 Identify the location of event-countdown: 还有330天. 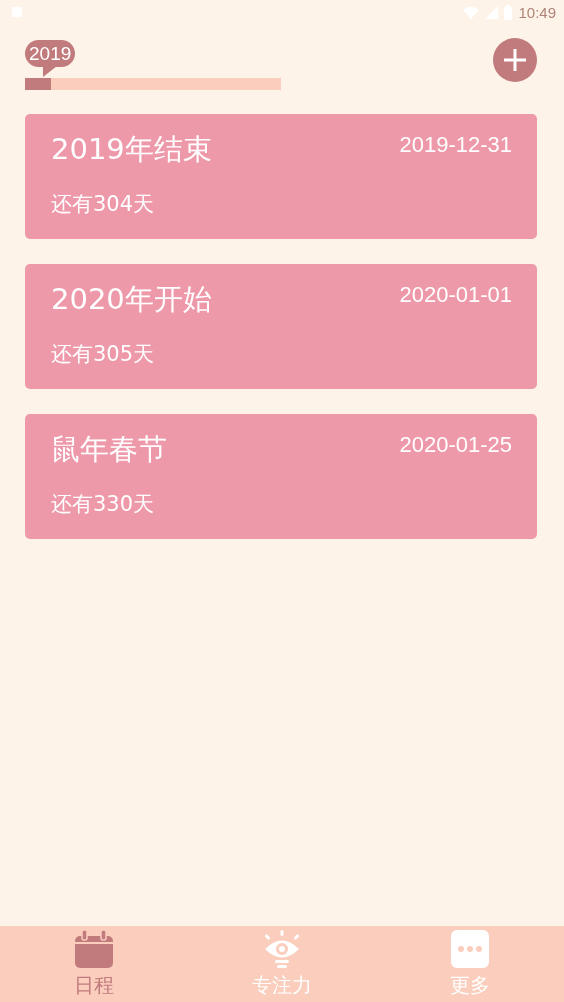
(103, 504).